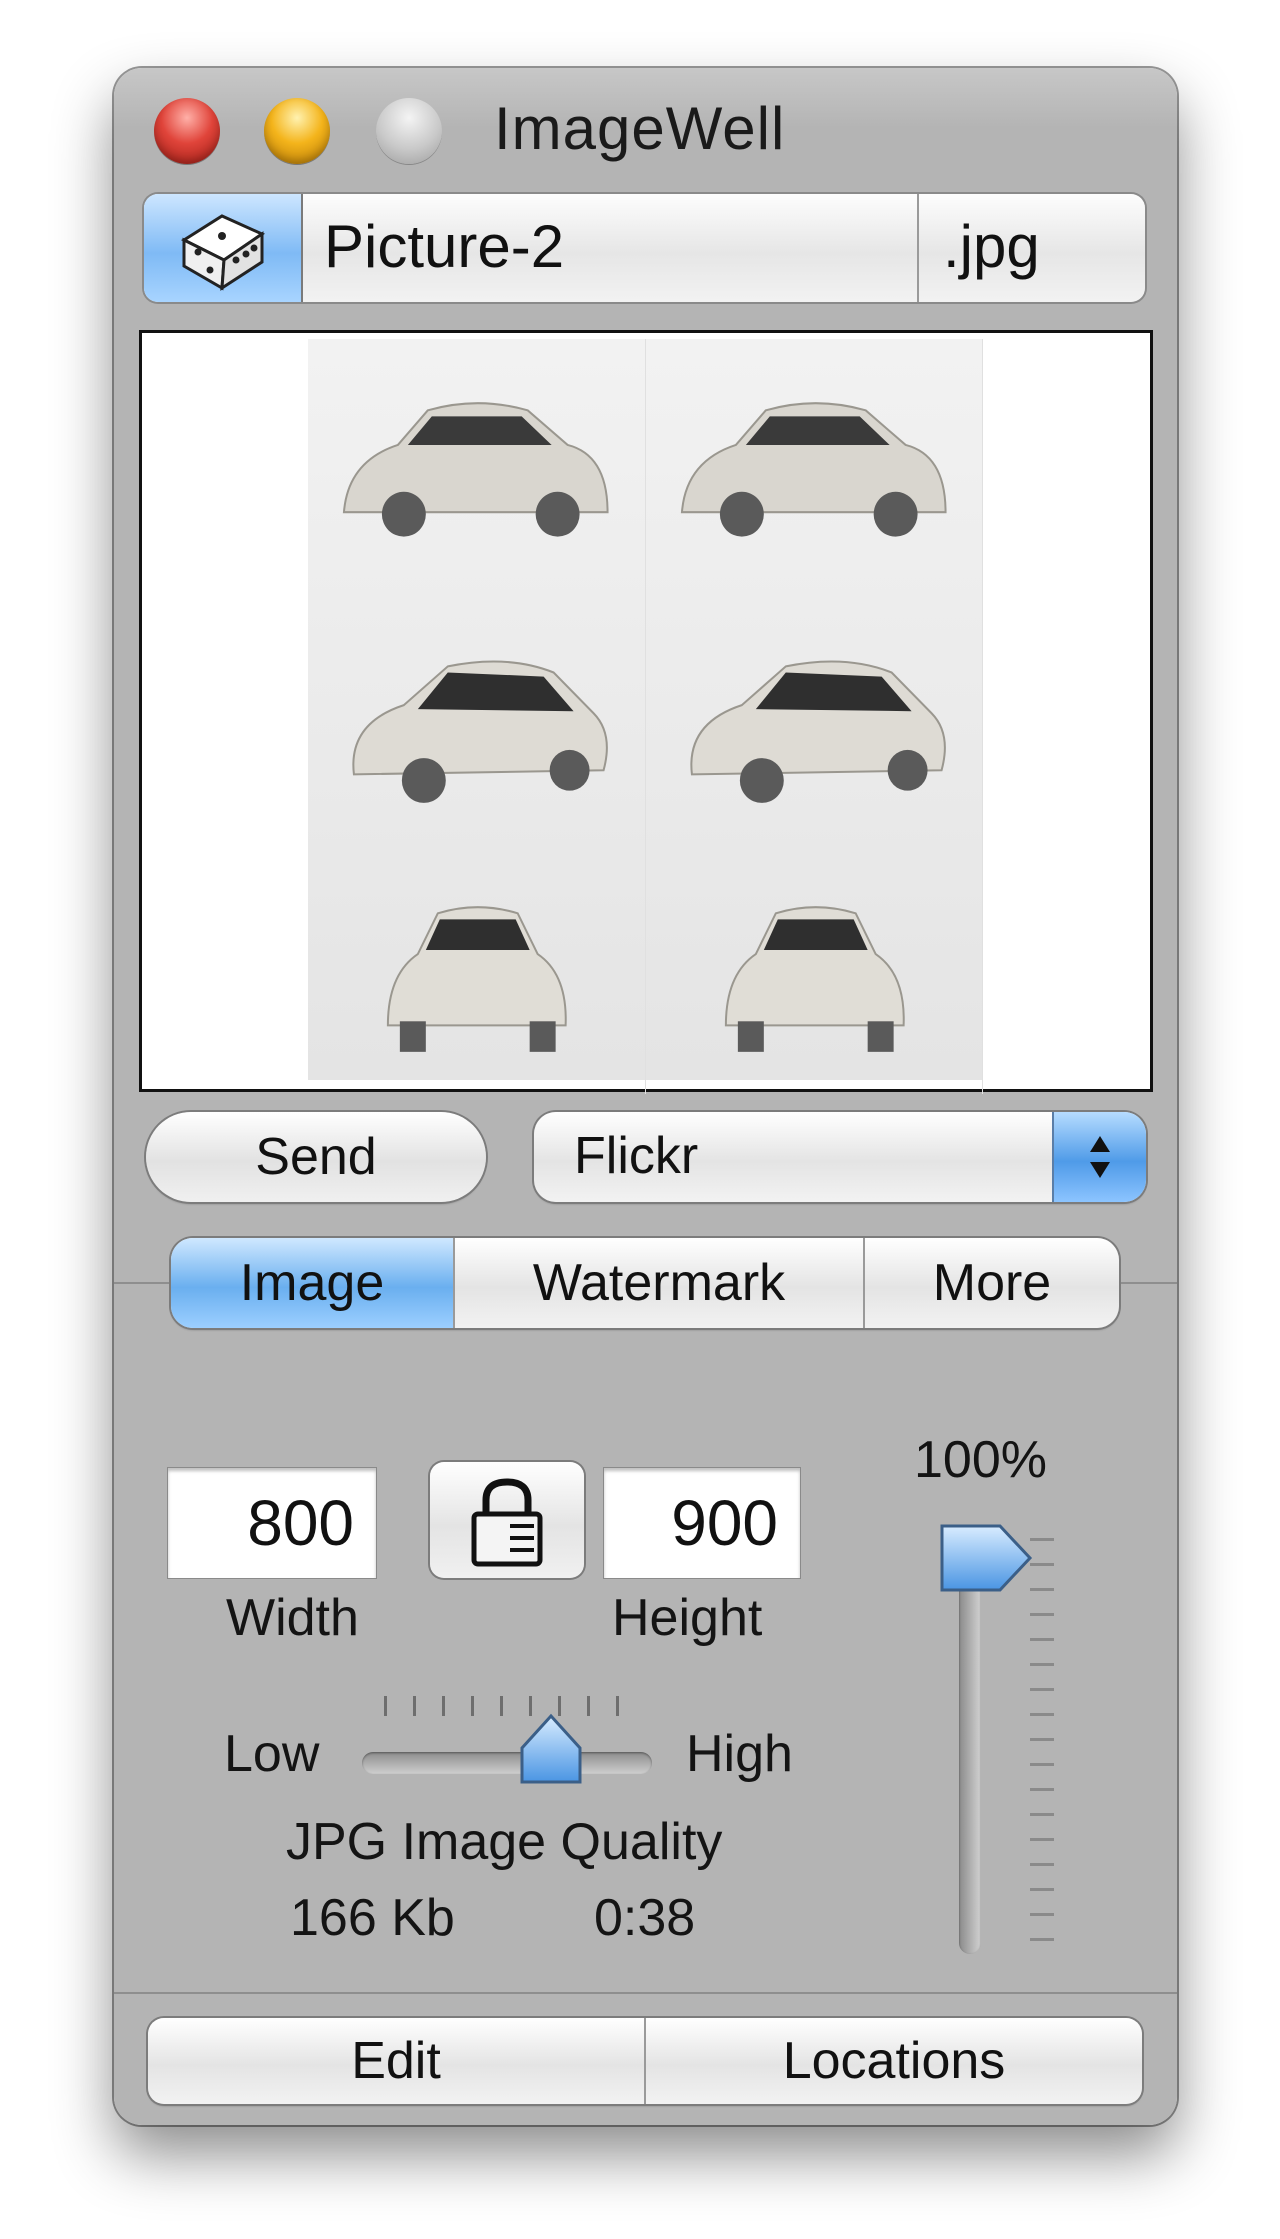 The height and width of the screenshot is (2239, 1280). What do you see at coordinates (687, 1618) in the screenshot?
I see `height-label: Height` at bounding box center [687, 1618].